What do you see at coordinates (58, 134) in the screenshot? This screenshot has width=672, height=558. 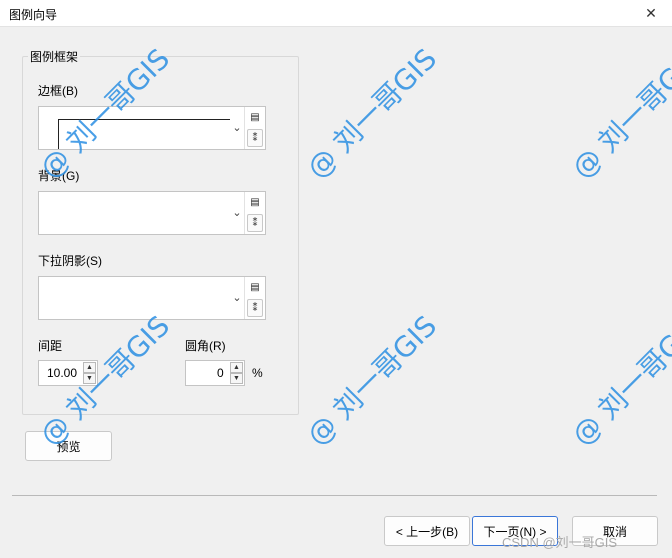 I see `border-line-preview-vertical` at bounding box center [58, 134].